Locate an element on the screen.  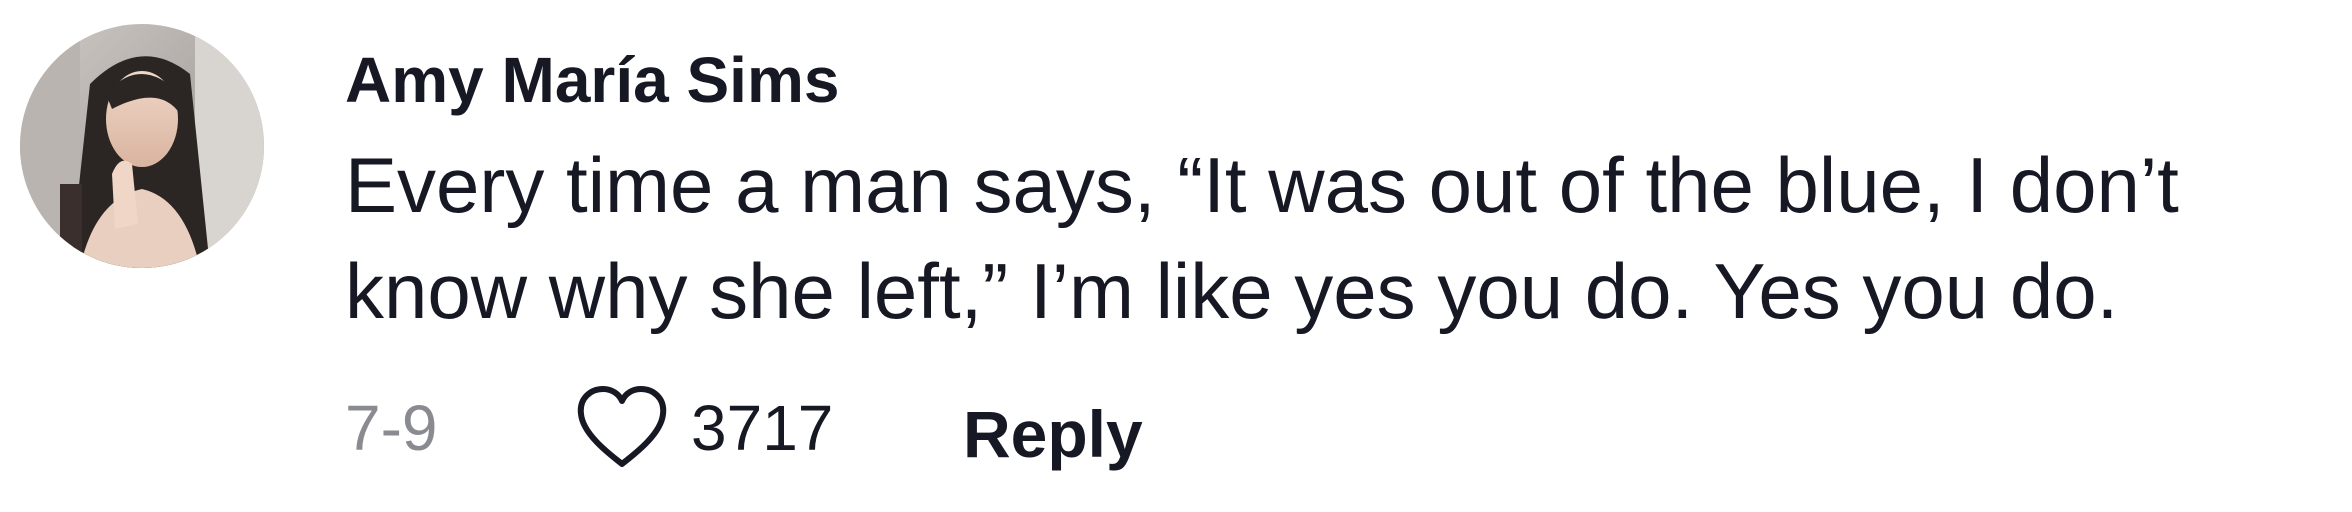
username: Amy María Sims is located at coordinates (592, 80).